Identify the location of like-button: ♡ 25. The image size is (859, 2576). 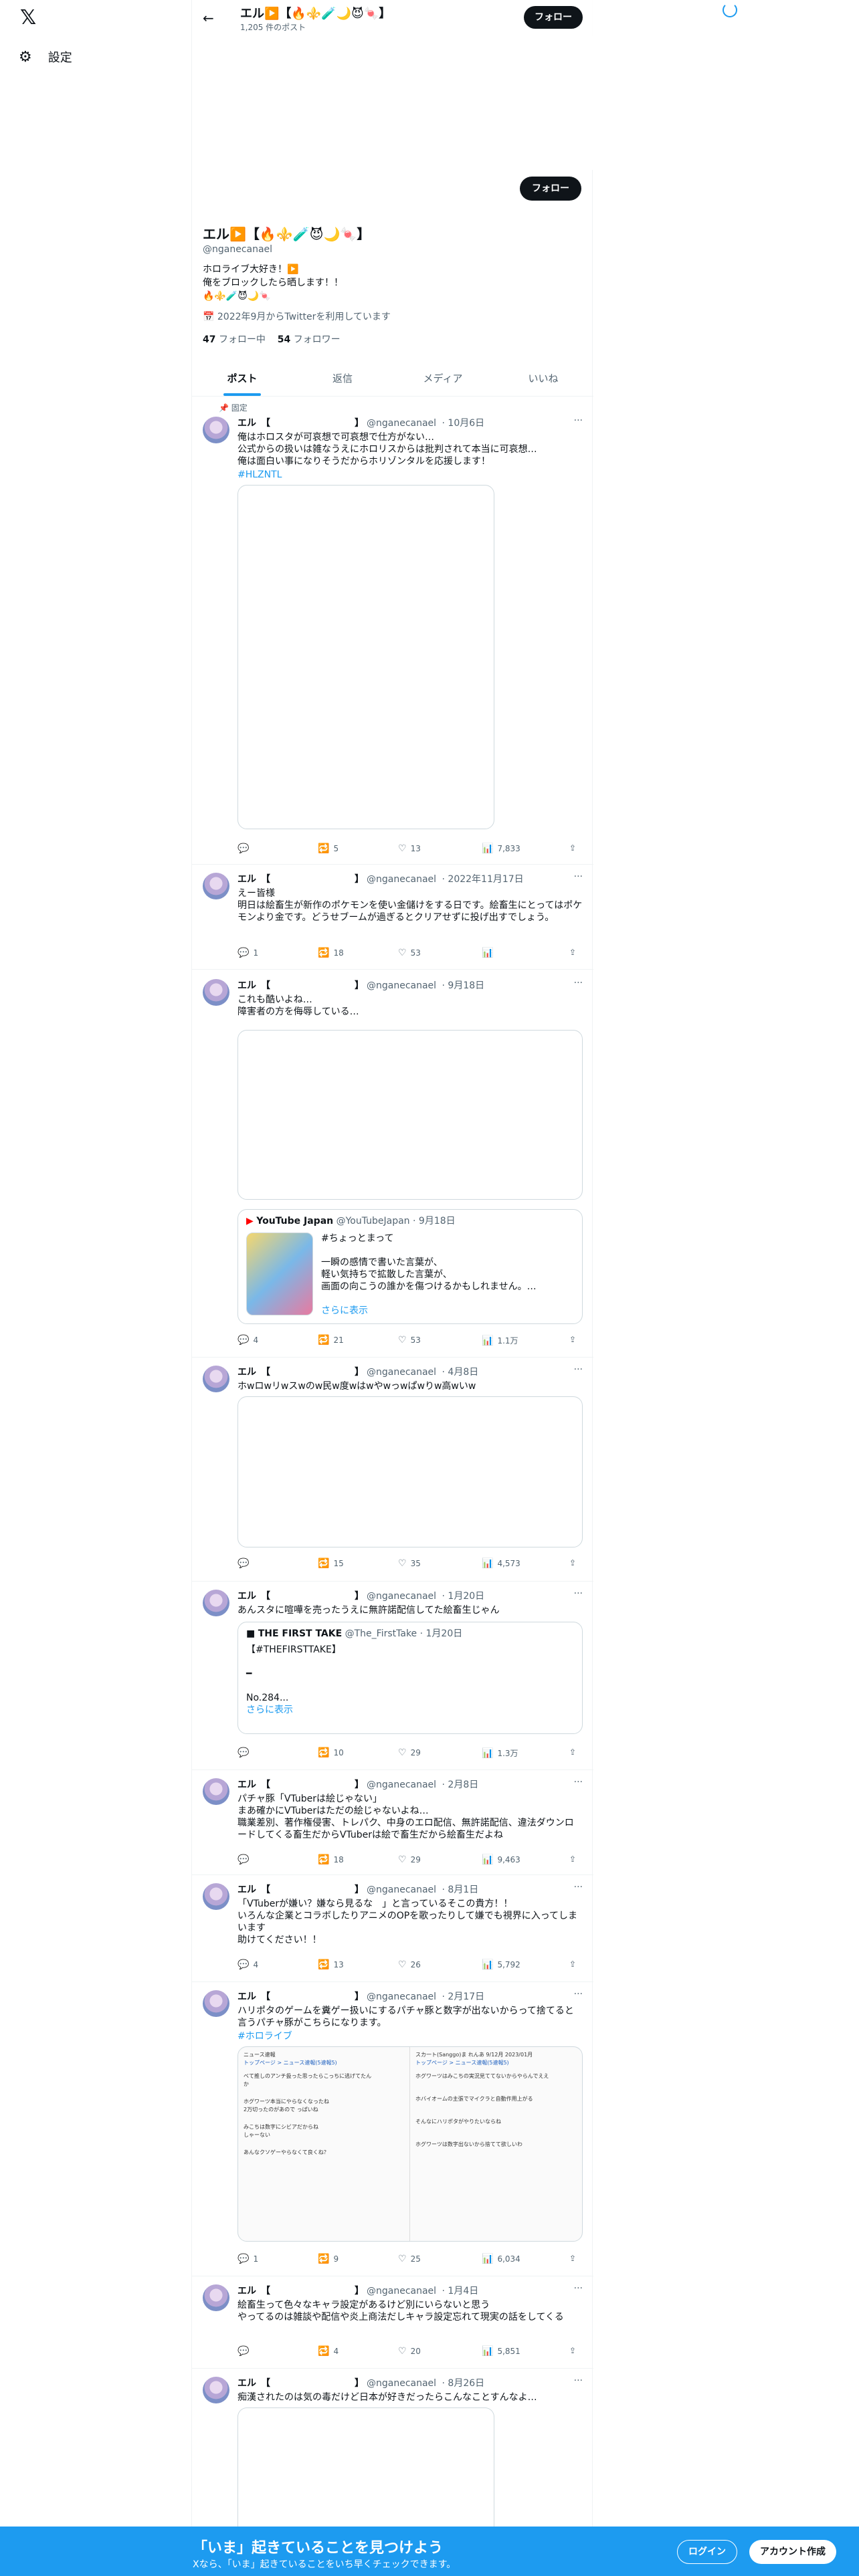
(410, 2259).